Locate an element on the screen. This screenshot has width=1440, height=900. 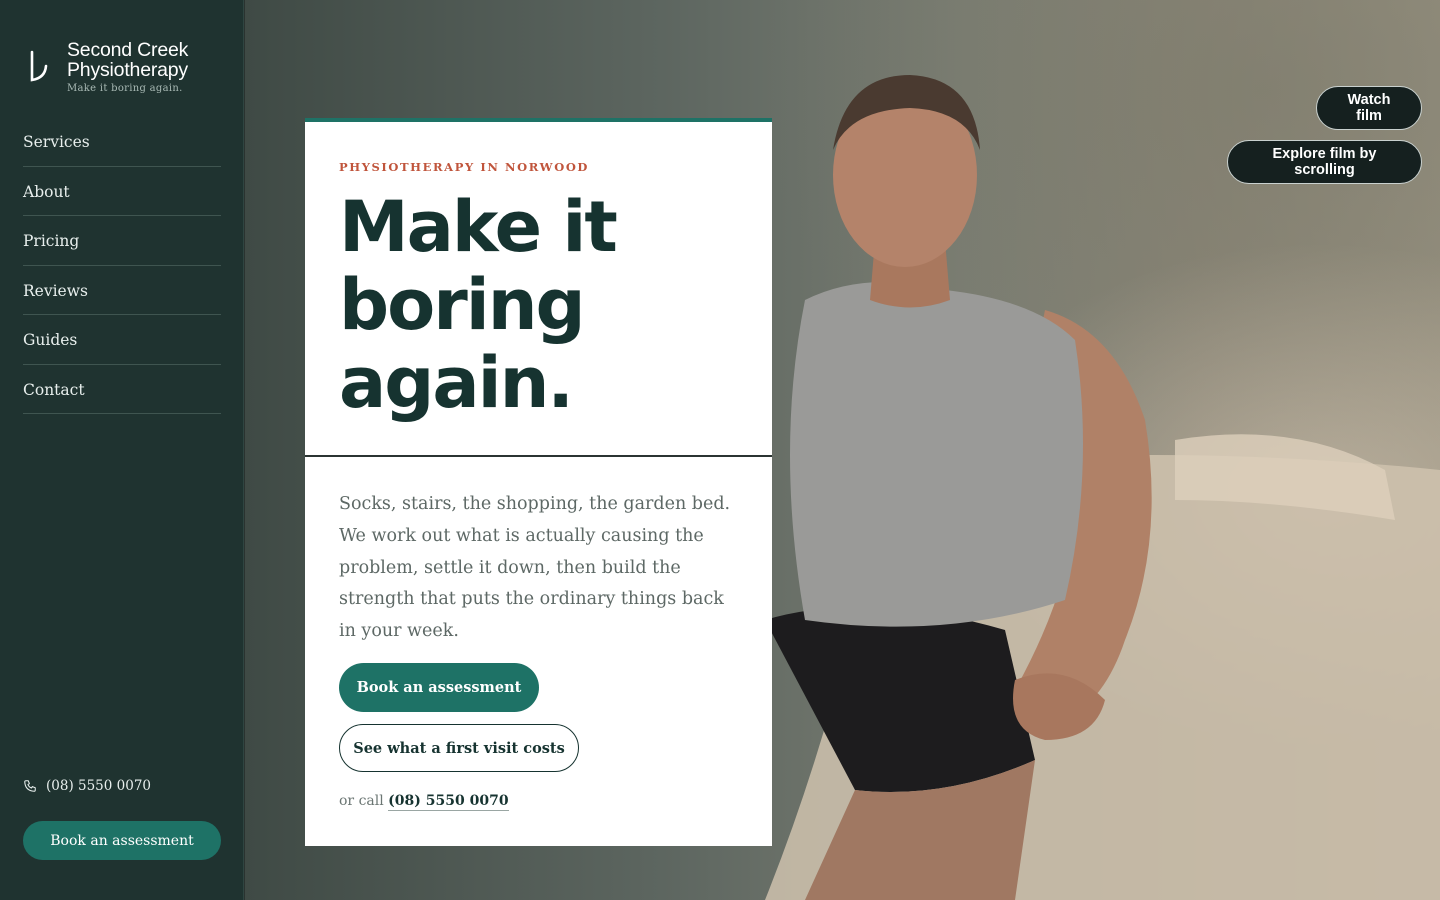
nav-link-about: About is located at coordinates (122, 191).